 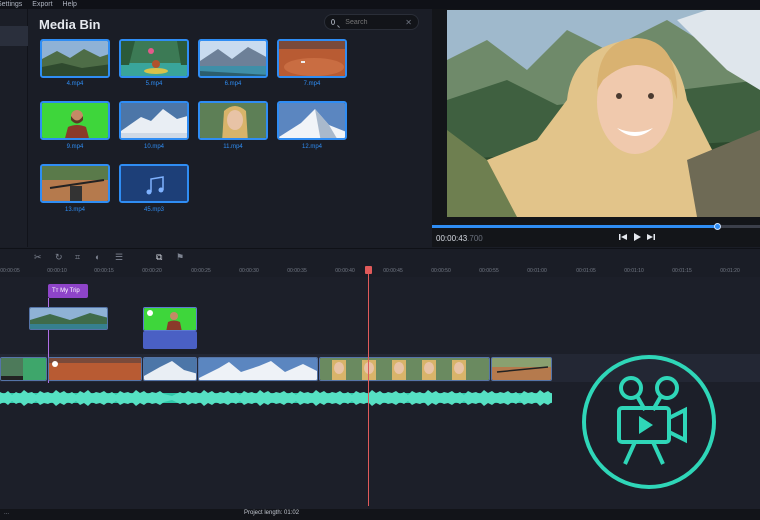 I want to click on play-icon, so click(x=637, y=237).